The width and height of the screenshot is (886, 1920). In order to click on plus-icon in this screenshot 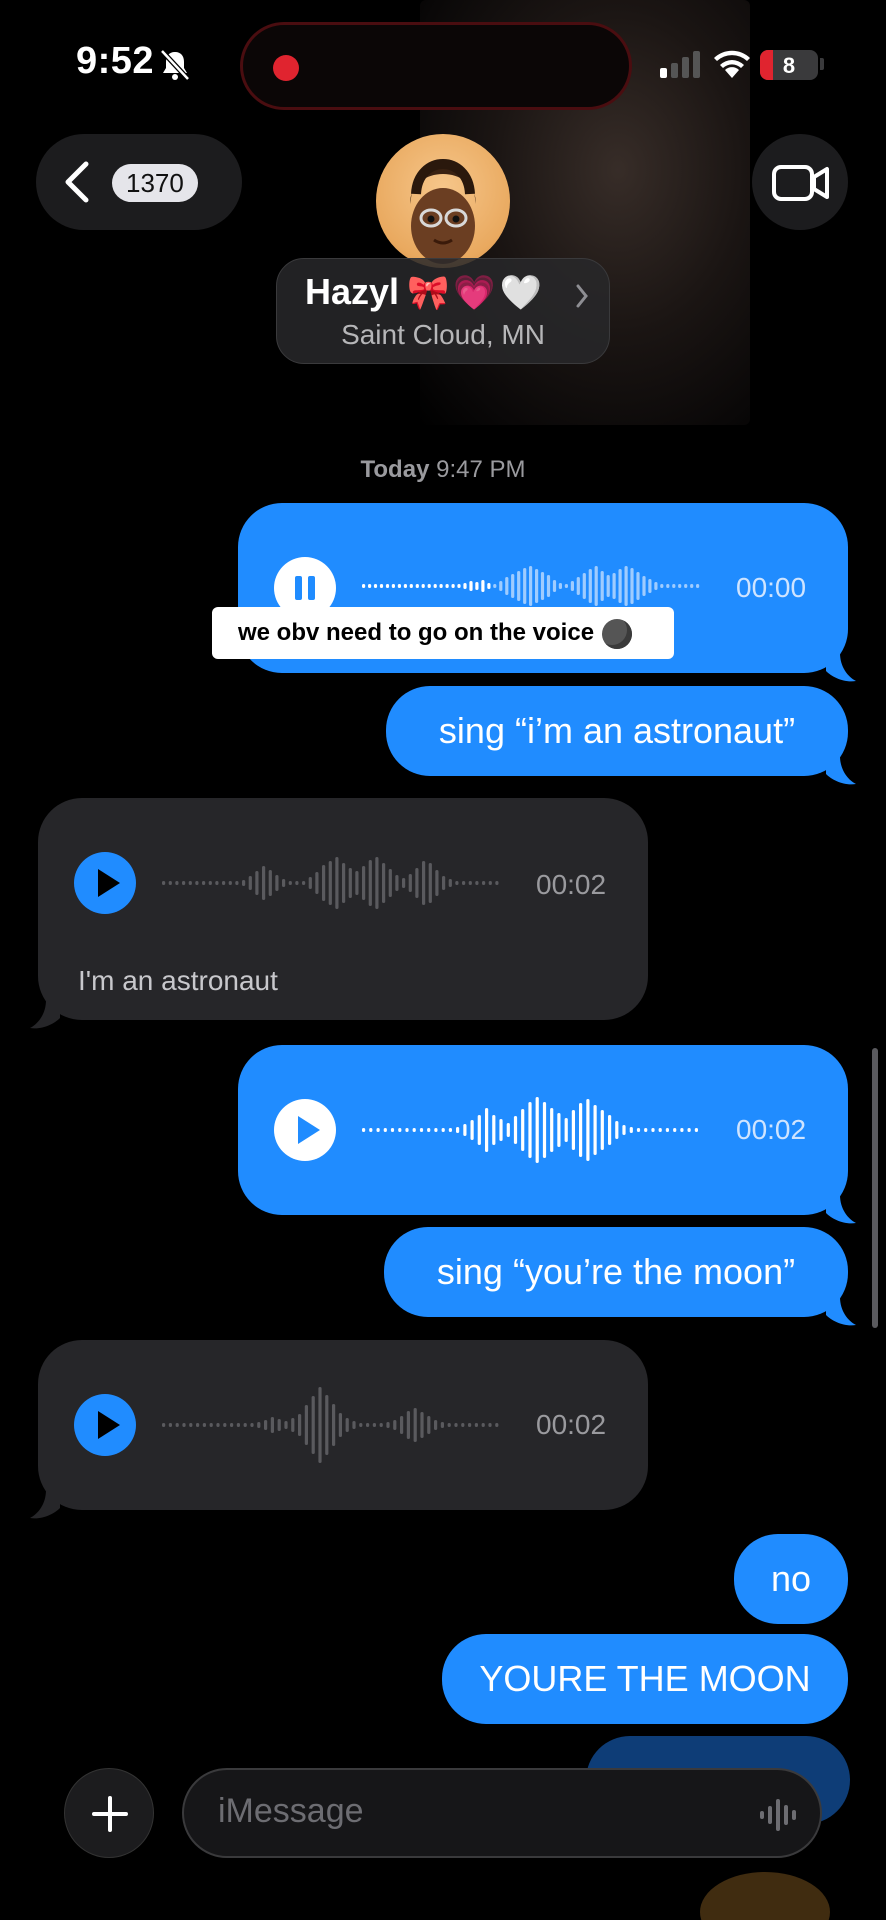, I will do `click(110, 1814)`.